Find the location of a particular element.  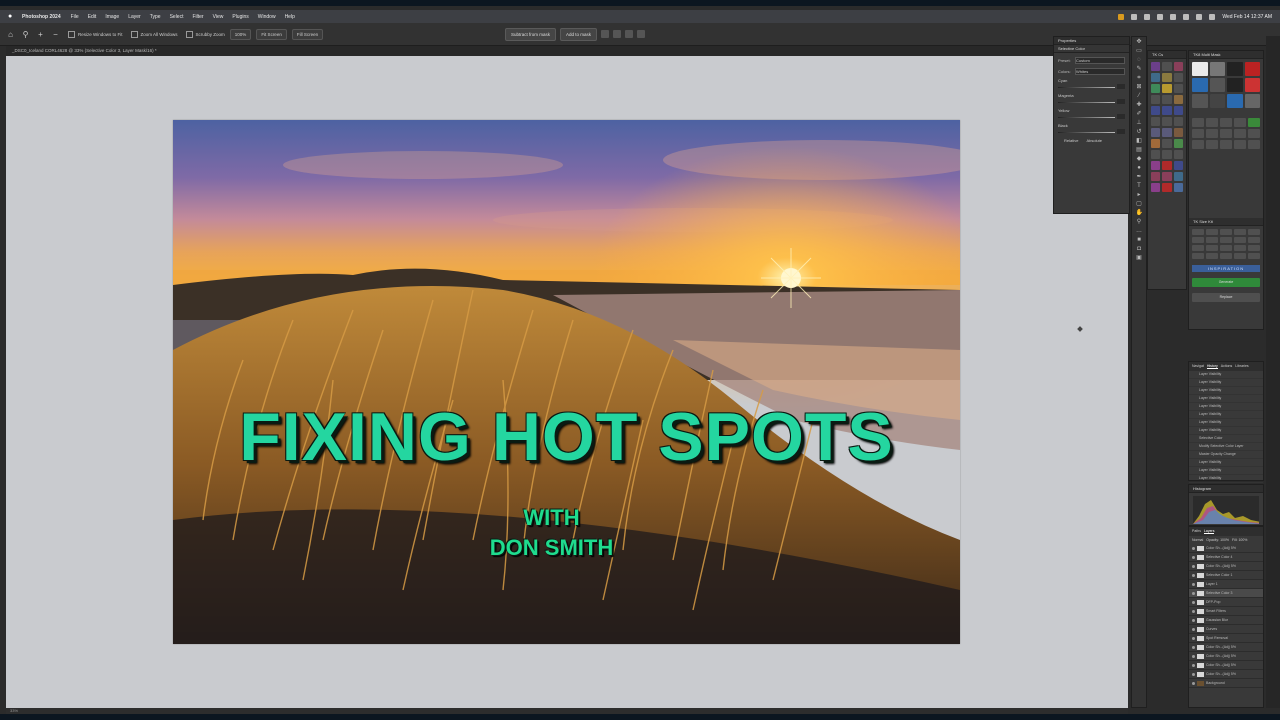

menu-filter: Filter is located at coordinates (197, 17).